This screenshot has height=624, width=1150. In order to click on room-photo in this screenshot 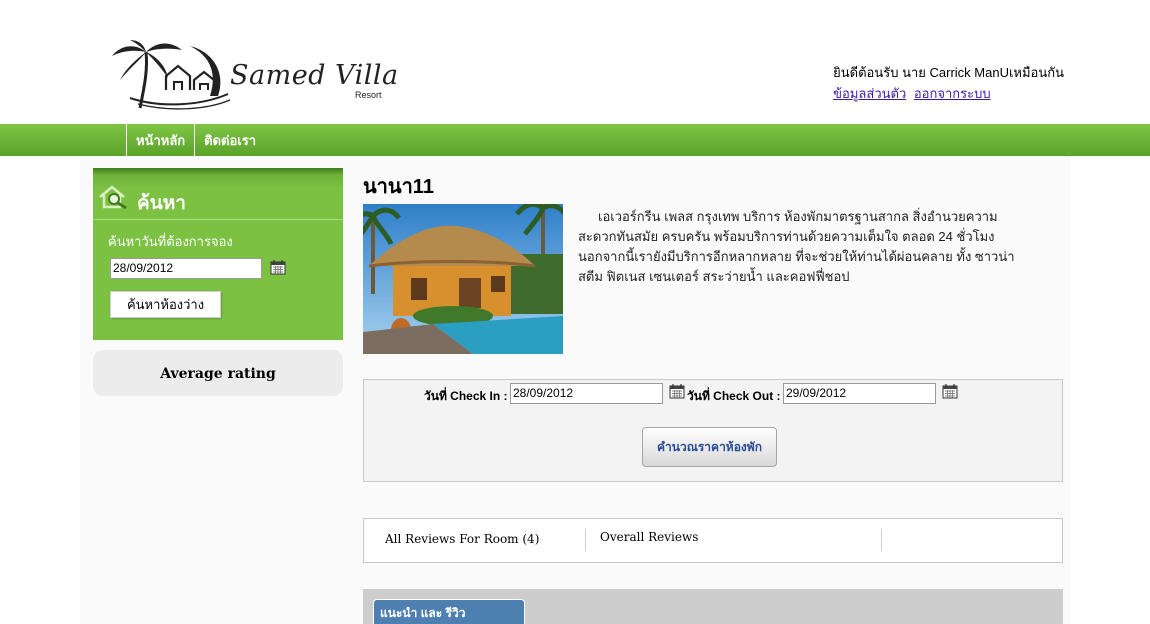, I will do `click(463, 279)`.